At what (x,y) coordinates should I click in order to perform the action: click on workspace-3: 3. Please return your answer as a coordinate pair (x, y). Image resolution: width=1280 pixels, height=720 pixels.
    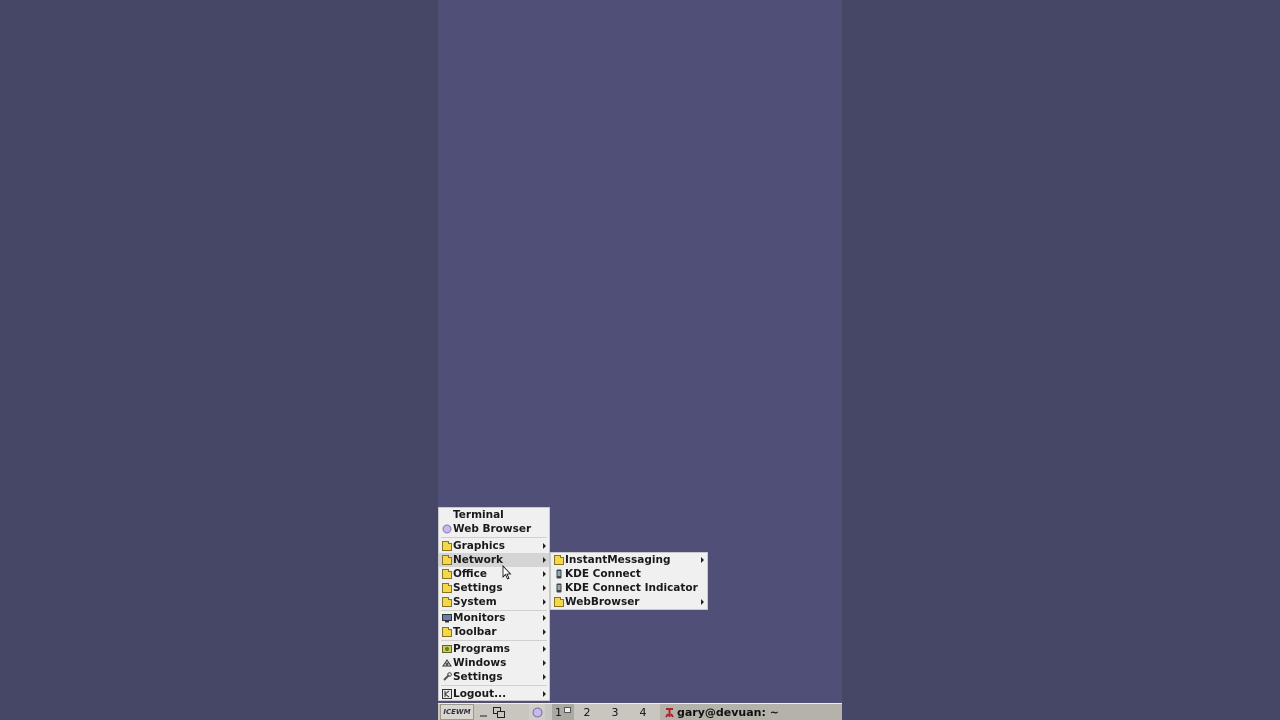
    Looking at the image, I should click on (615, 712).